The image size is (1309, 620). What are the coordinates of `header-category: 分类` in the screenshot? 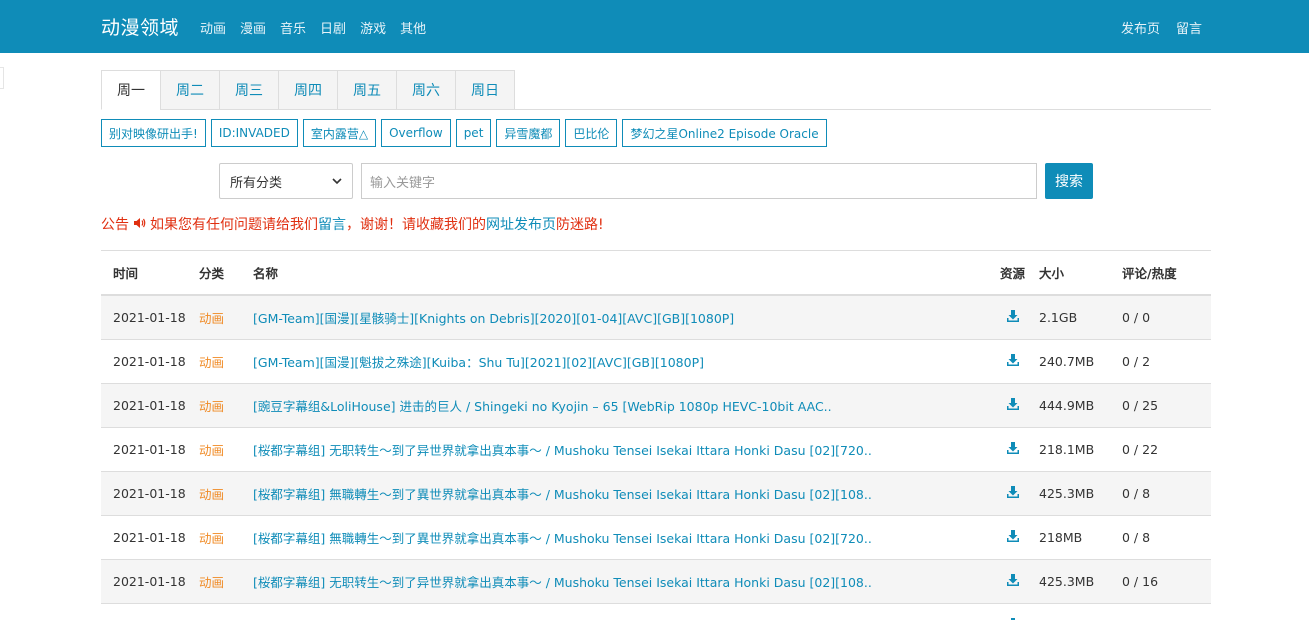 It's located at (226, 272).